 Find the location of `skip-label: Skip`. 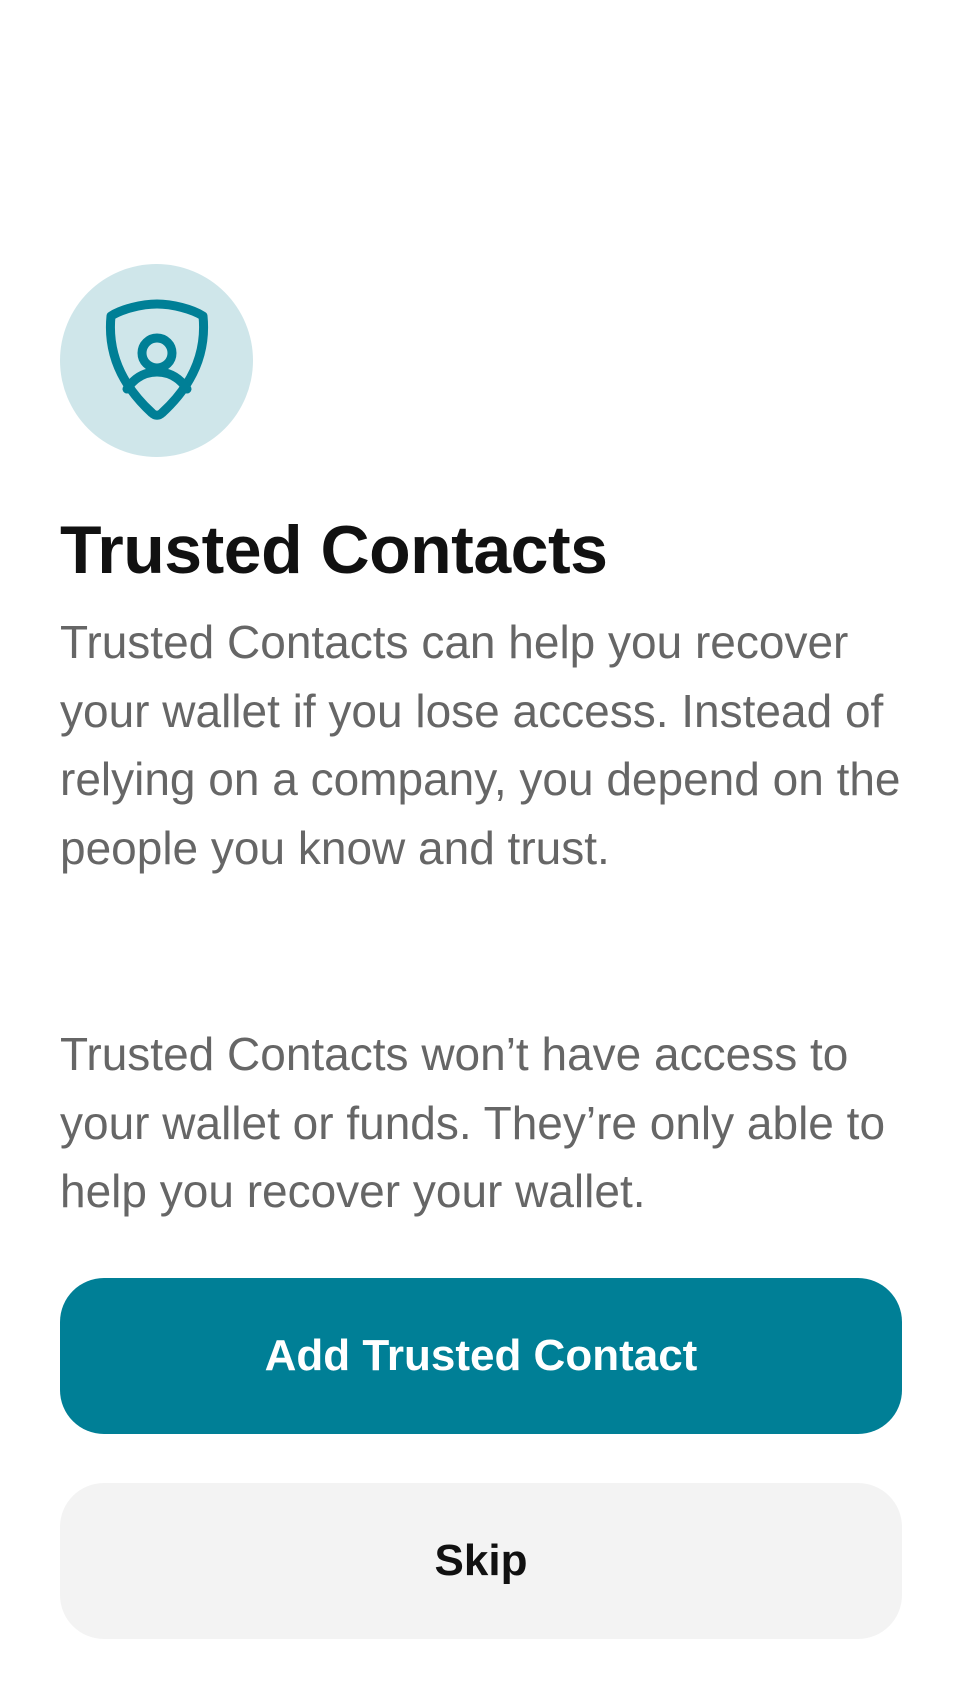

skip-label: Skip is located at coordinates (481, 1560).